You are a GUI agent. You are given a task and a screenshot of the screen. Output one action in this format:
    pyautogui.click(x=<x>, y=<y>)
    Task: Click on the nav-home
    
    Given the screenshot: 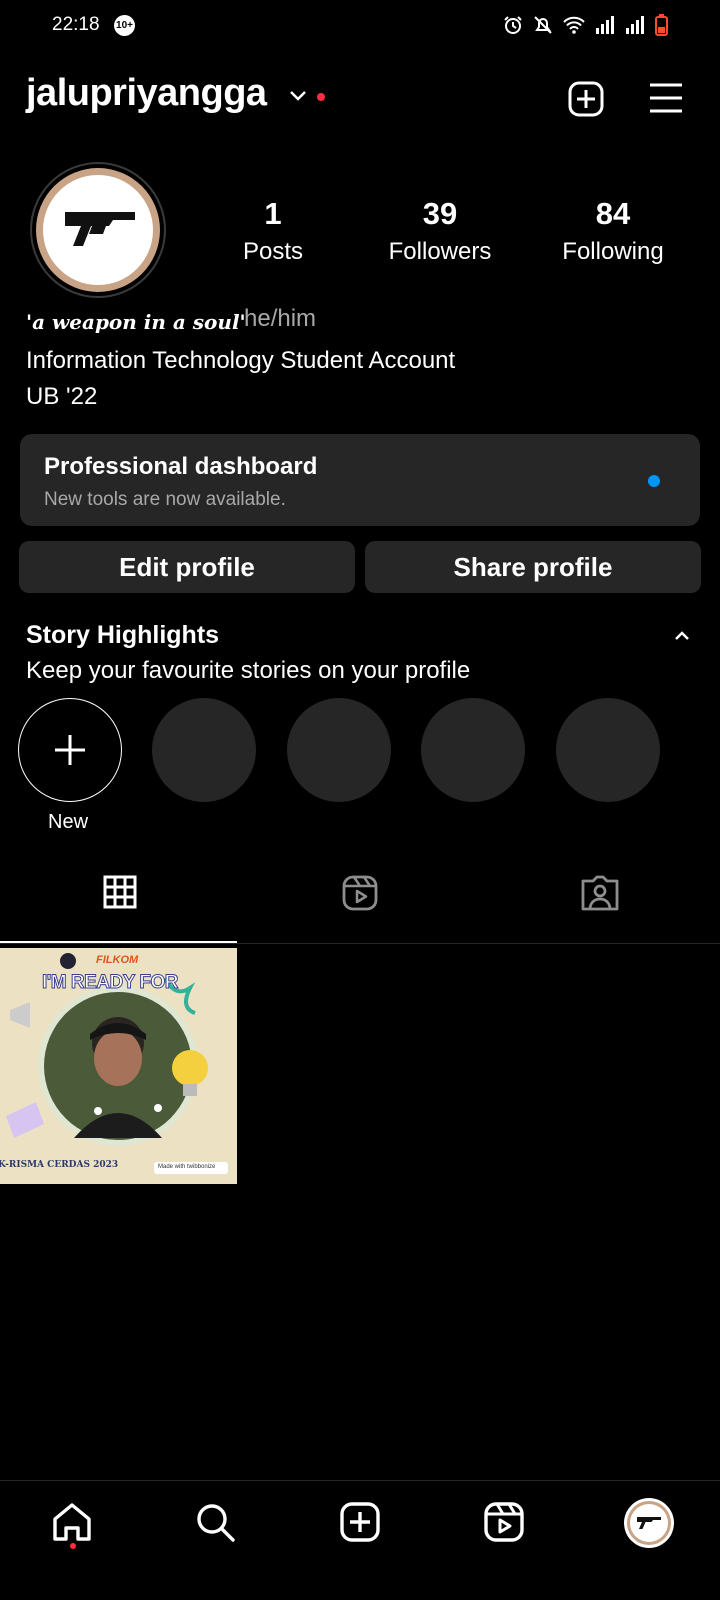 What is the action you would take?
    pyautogui.click(x=72, y=1522)
    